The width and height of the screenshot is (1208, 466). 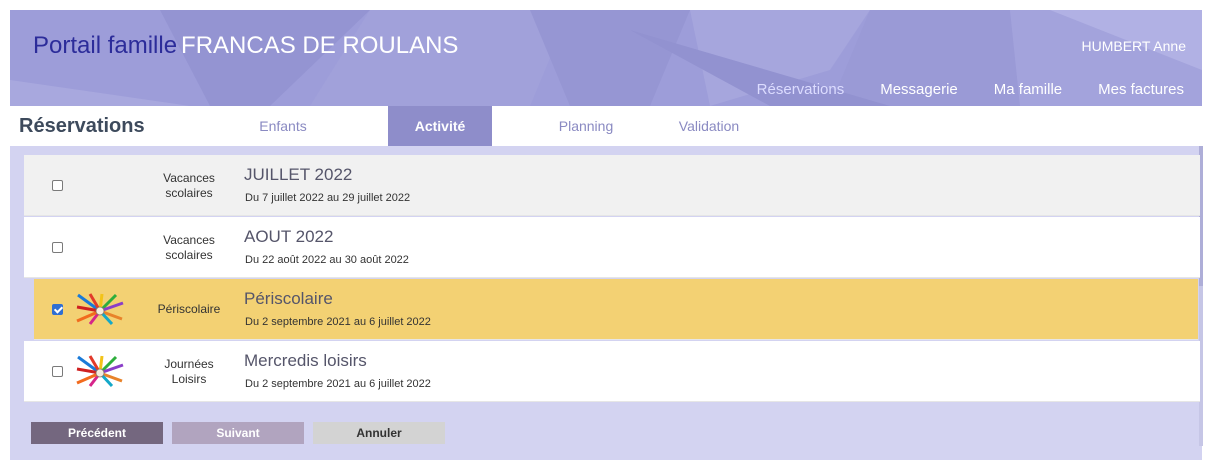 I want to click on activity-title: JUILLET 2022, so click(x=298, y=174).